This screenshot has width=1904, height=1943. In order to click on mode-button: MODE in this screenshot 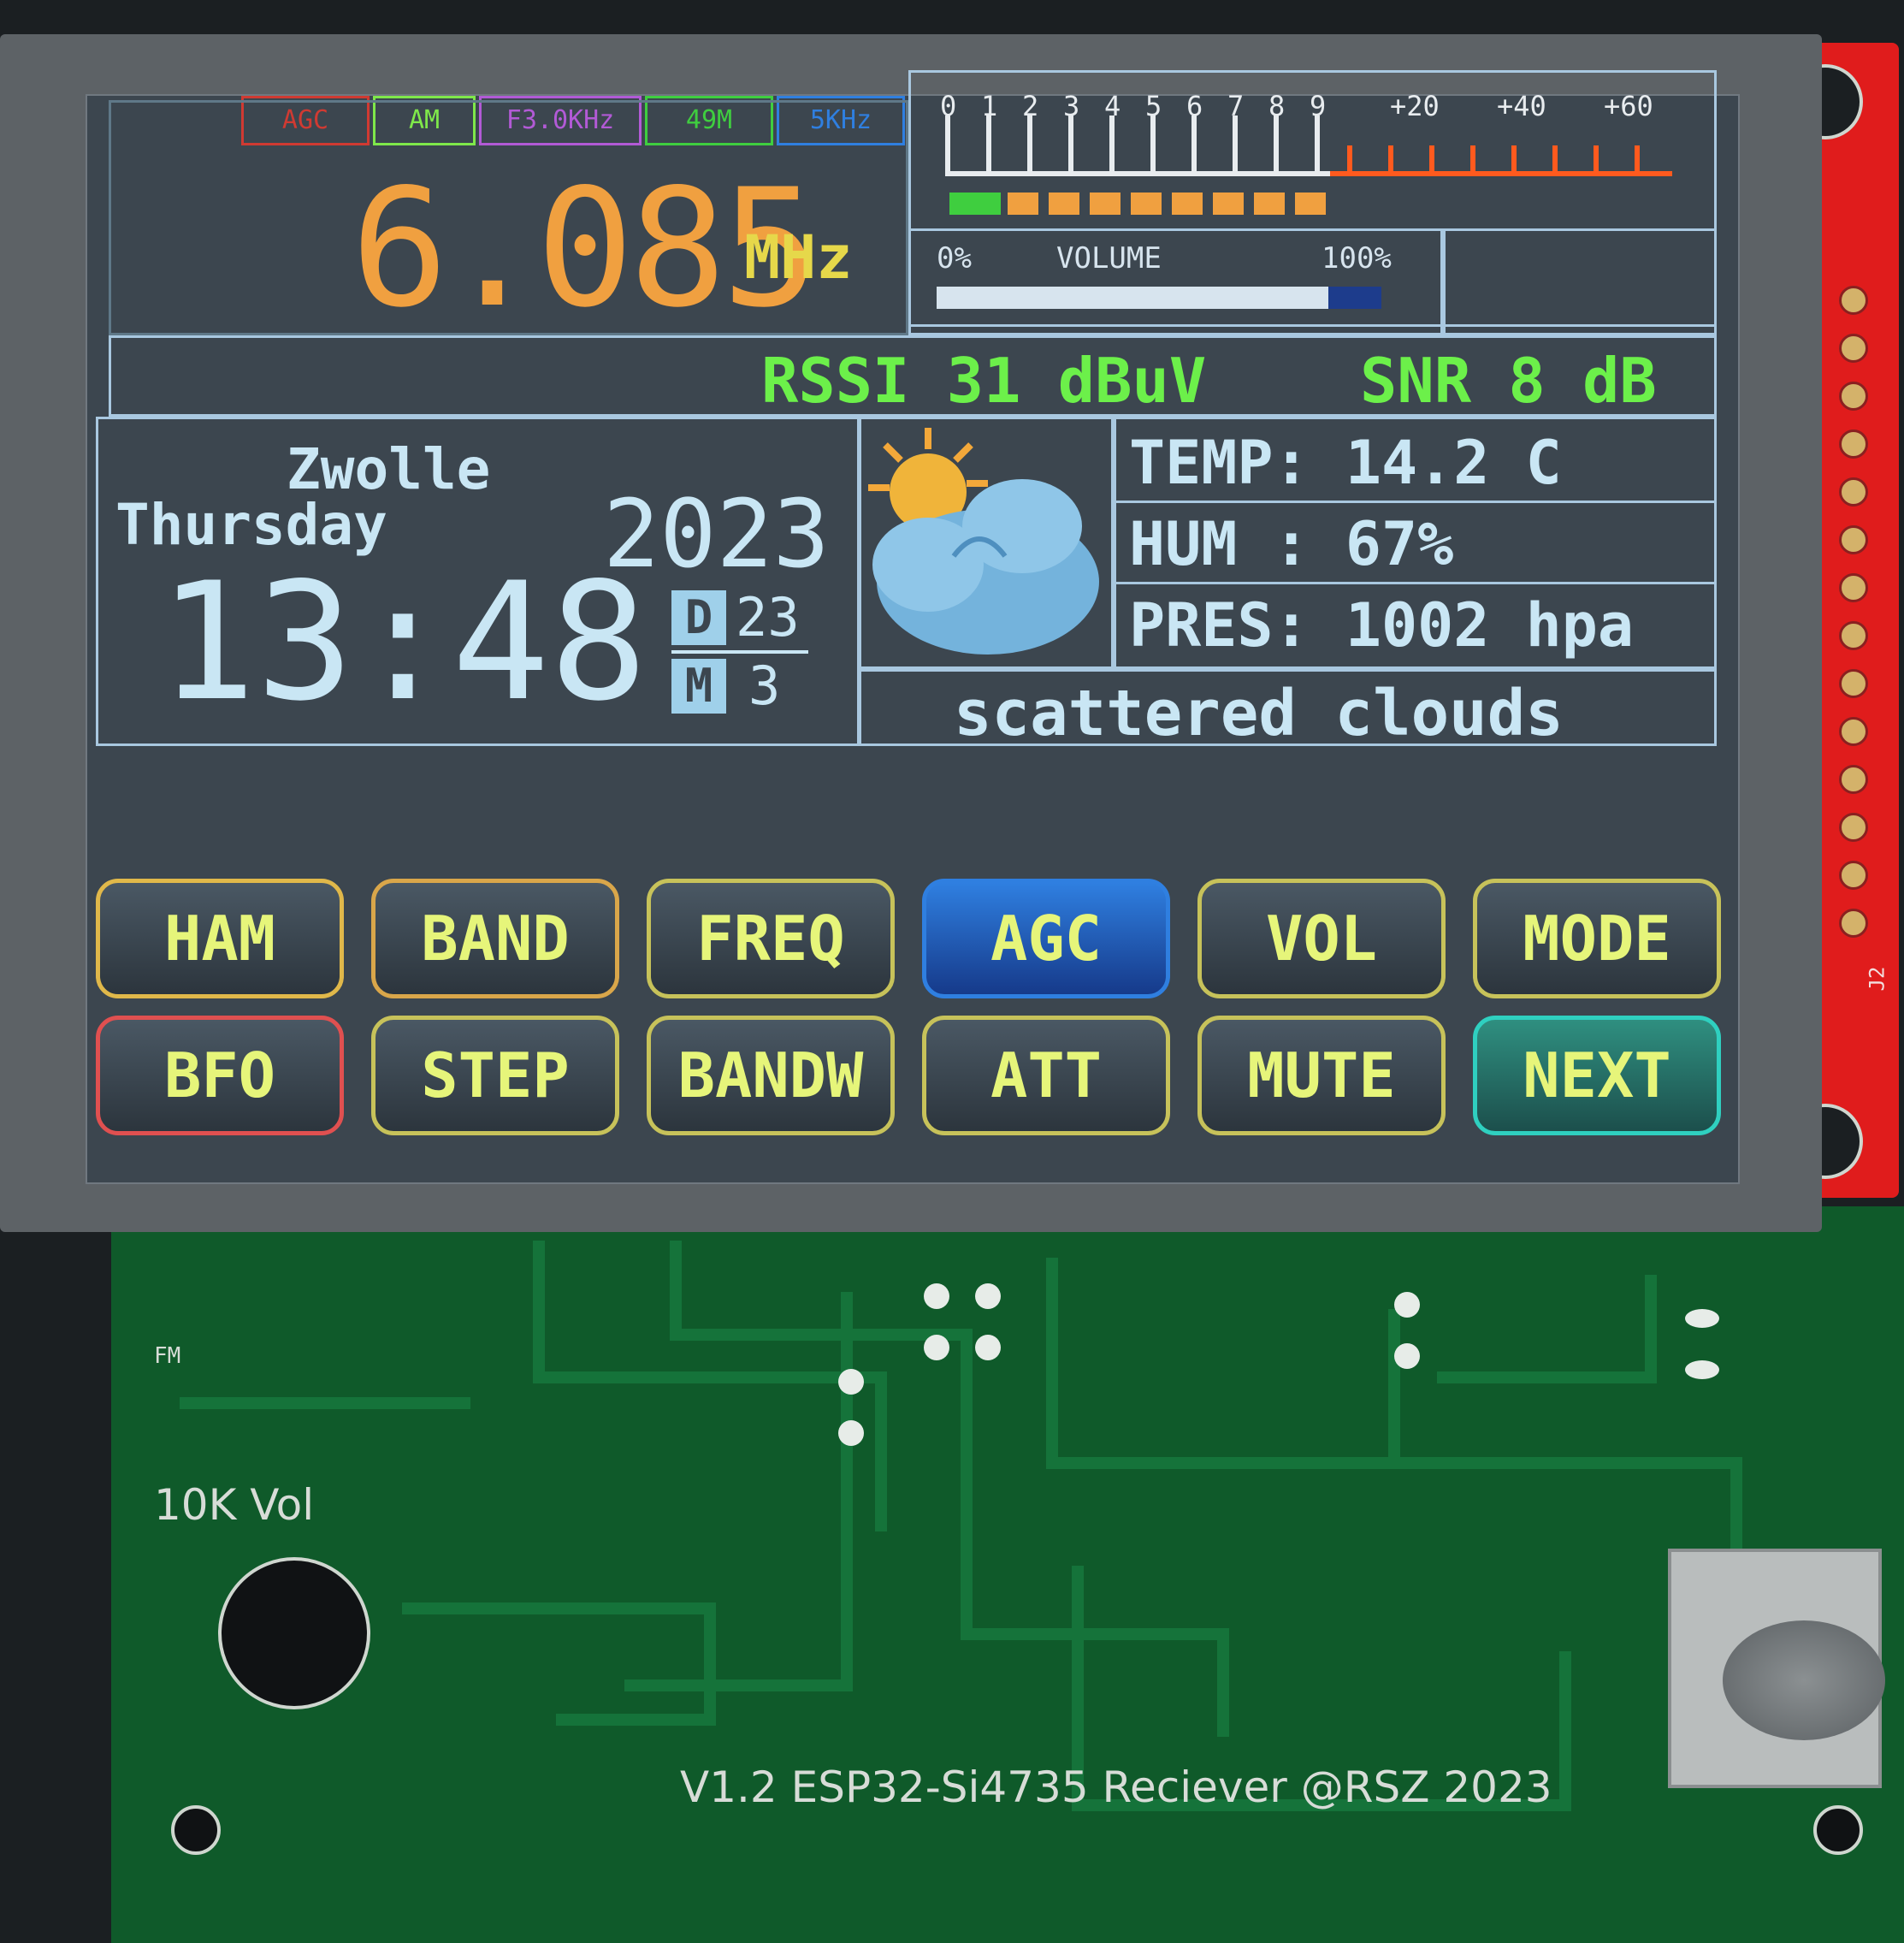, I will do `click(1597, 939)`.